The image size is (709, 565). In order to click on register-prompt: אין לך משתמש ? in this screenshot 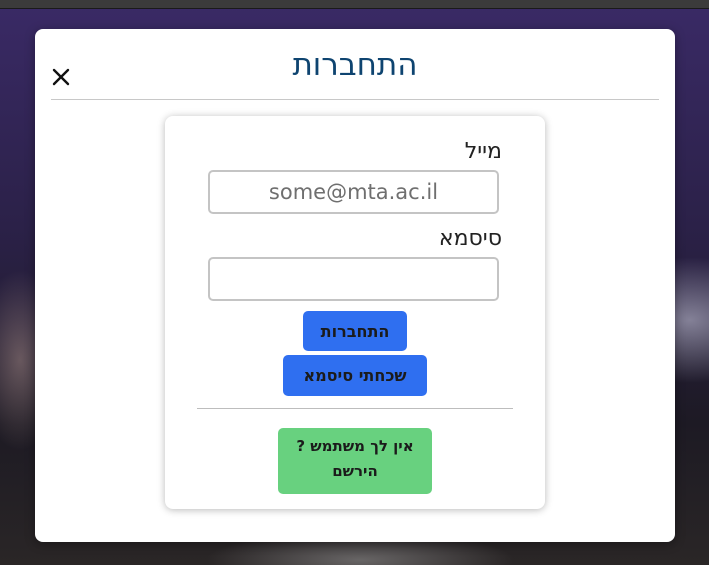, I will do `click(355, 446)`.